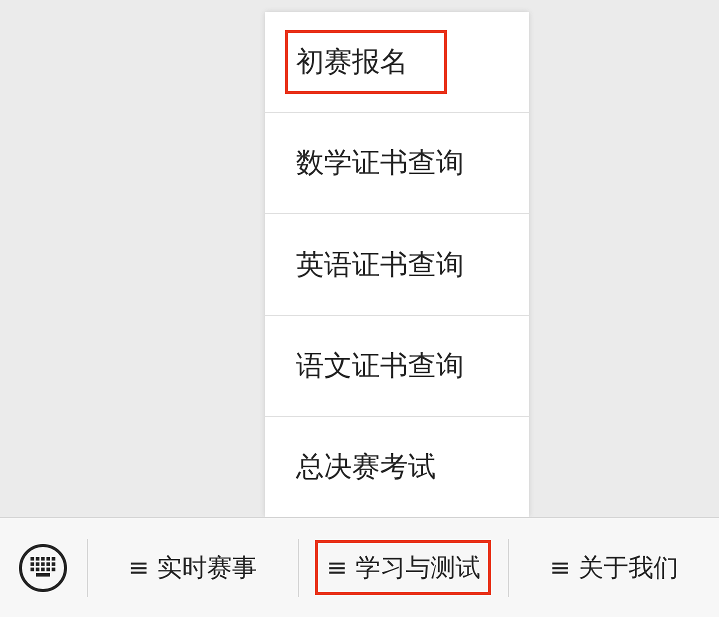 The height and width of the screenshot is (617, 719). I want to click on menu-item: 初赛报名, so click(397, 63).